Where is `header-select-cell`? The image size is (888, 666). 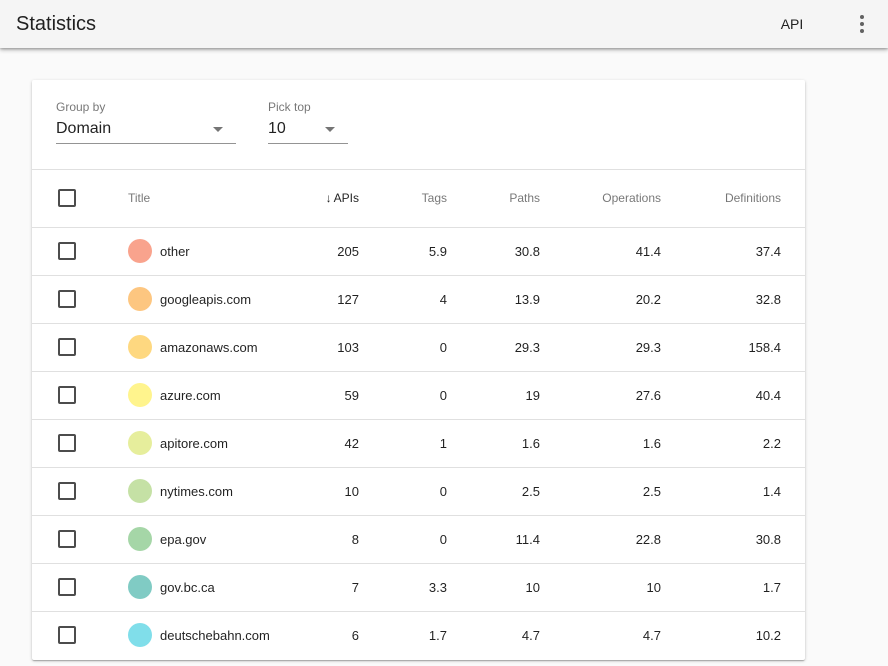 header-select-cell is located at coordinates (68, 199).